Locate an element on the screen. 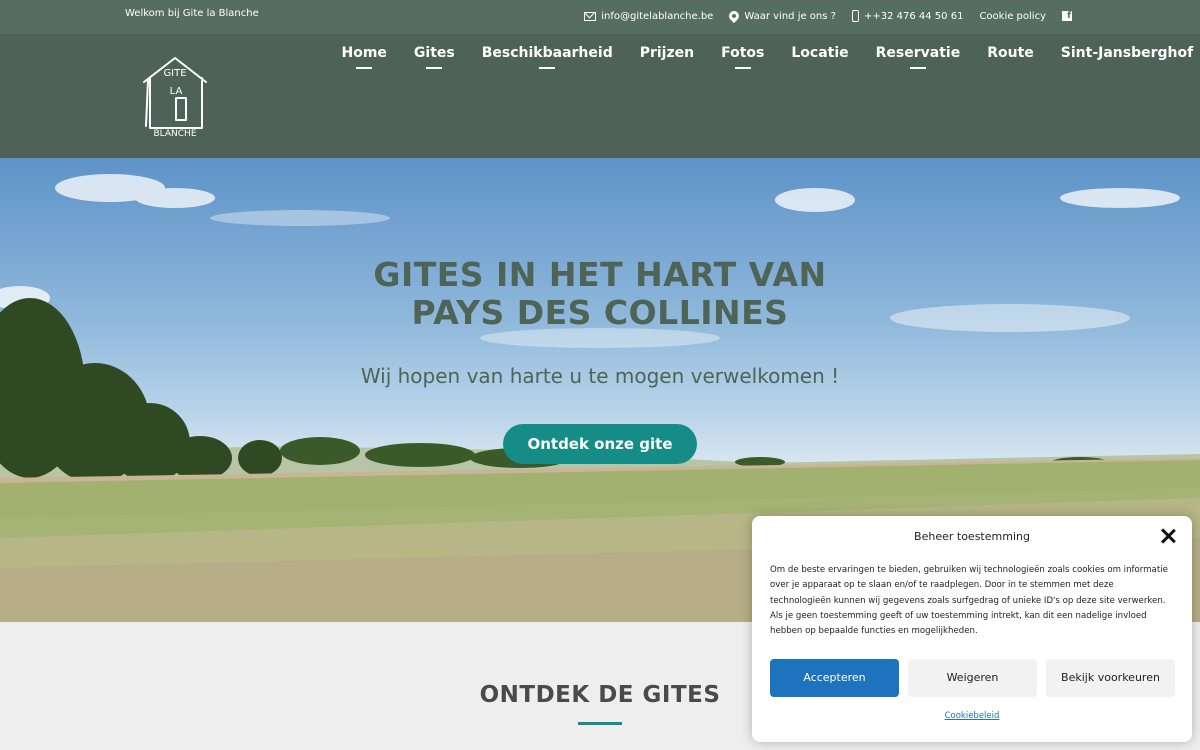  accept-button: Accepteren is located at coordinates (834, 678).